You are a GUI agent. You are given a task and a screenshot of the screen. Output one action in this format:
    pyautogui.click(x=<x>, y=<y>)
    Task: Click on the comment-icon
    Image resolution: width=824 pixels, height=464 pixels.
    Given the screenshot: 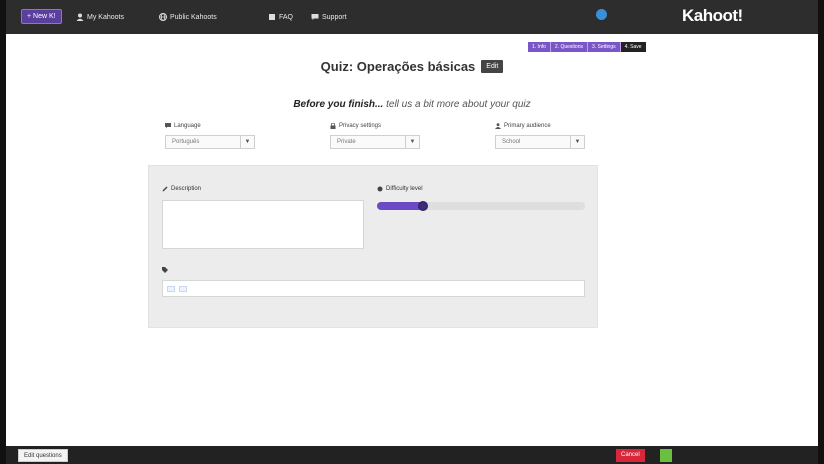 What is the action you would take?
    pyautogui.click(x=168, y=126)
    